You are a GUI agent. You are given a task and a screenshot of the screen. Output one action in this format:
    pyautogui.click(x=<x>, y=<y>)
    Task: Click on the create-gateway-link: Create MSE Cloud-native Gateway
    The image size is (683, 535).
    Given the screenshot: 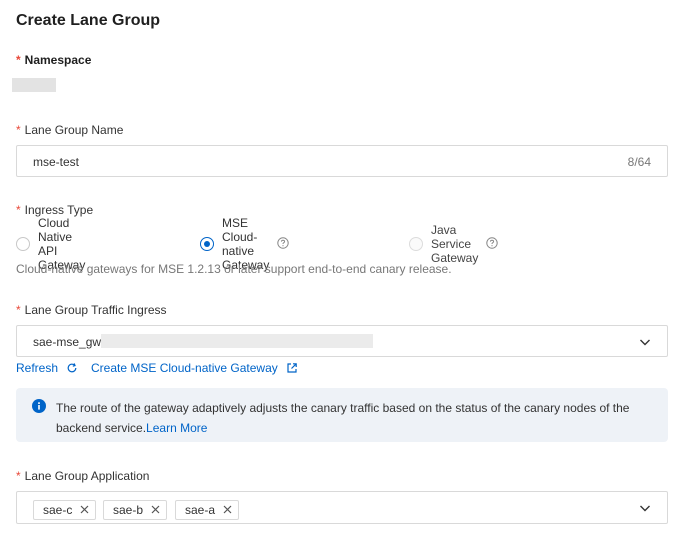 What is the action you would take?
    pyautogui.click(x=194, y=368)
    